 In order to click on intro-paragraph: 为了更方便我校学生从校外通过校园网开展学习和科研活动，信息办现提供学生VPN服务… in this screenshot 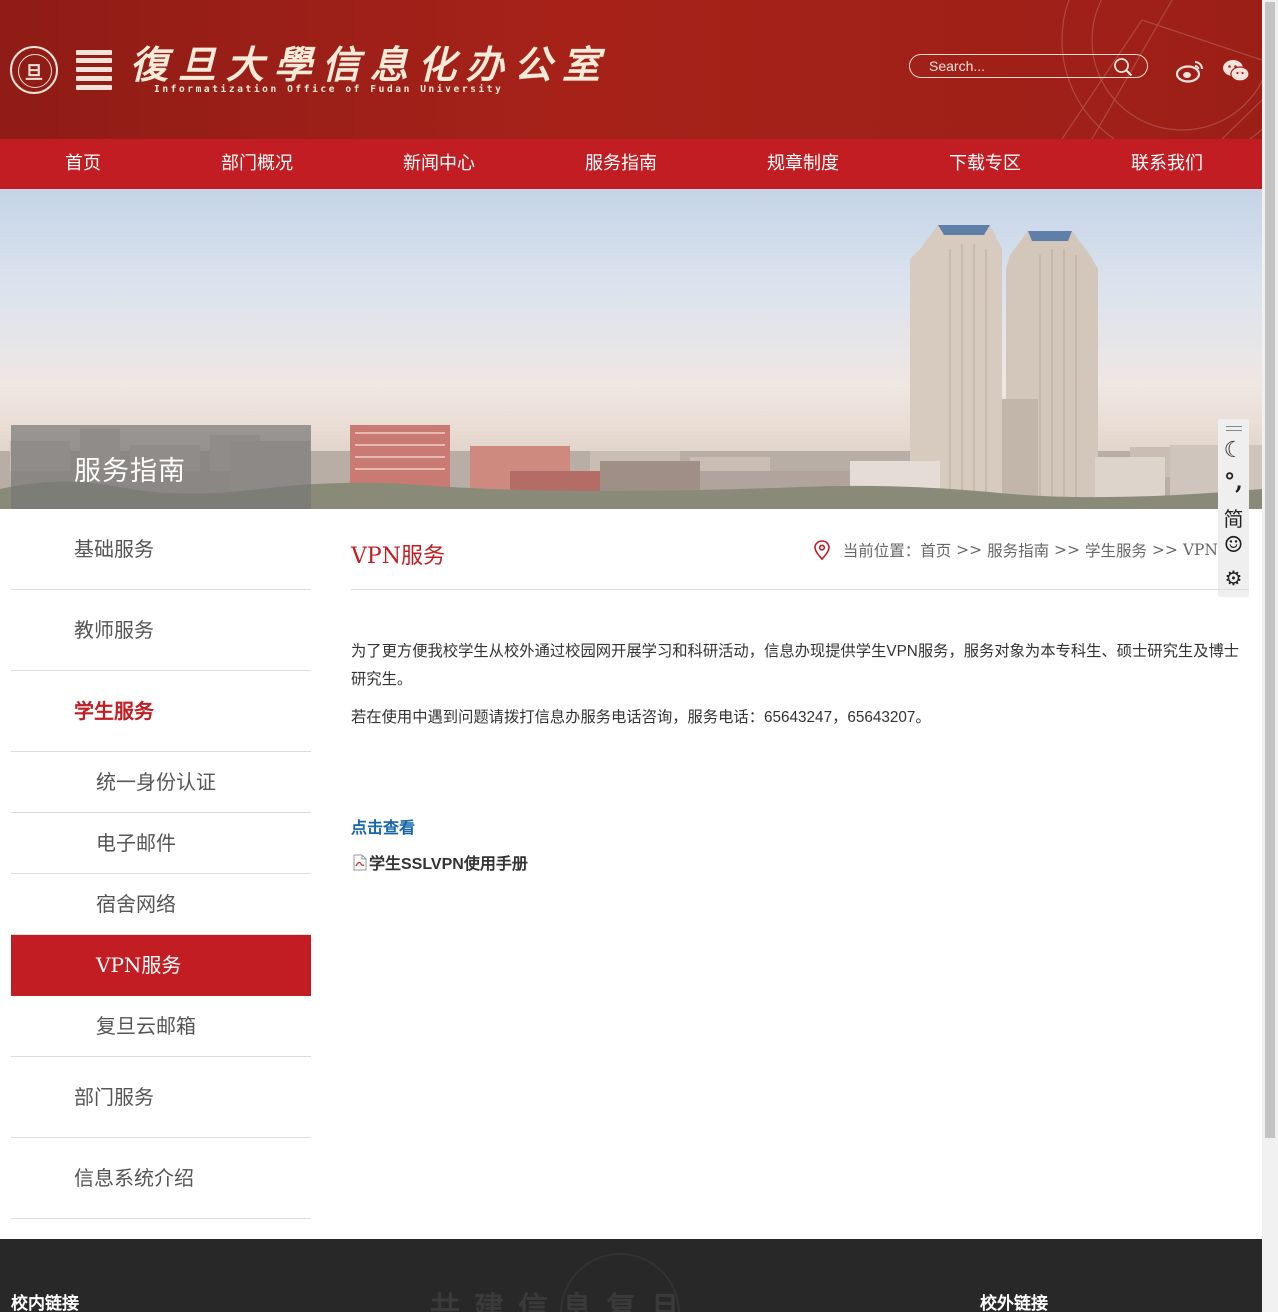, I will do `click(795, 665)`.